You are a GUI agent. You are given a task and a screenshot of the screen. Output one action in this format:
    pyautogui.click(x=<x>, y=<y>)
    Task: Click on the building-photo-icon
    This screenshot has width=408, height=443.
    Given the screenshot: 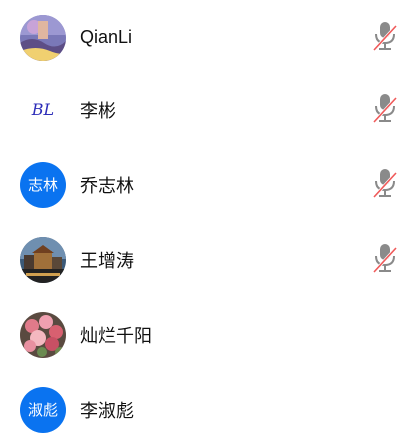 What is the action you would take?
    pyautogui.click(x=43, y=259)
    